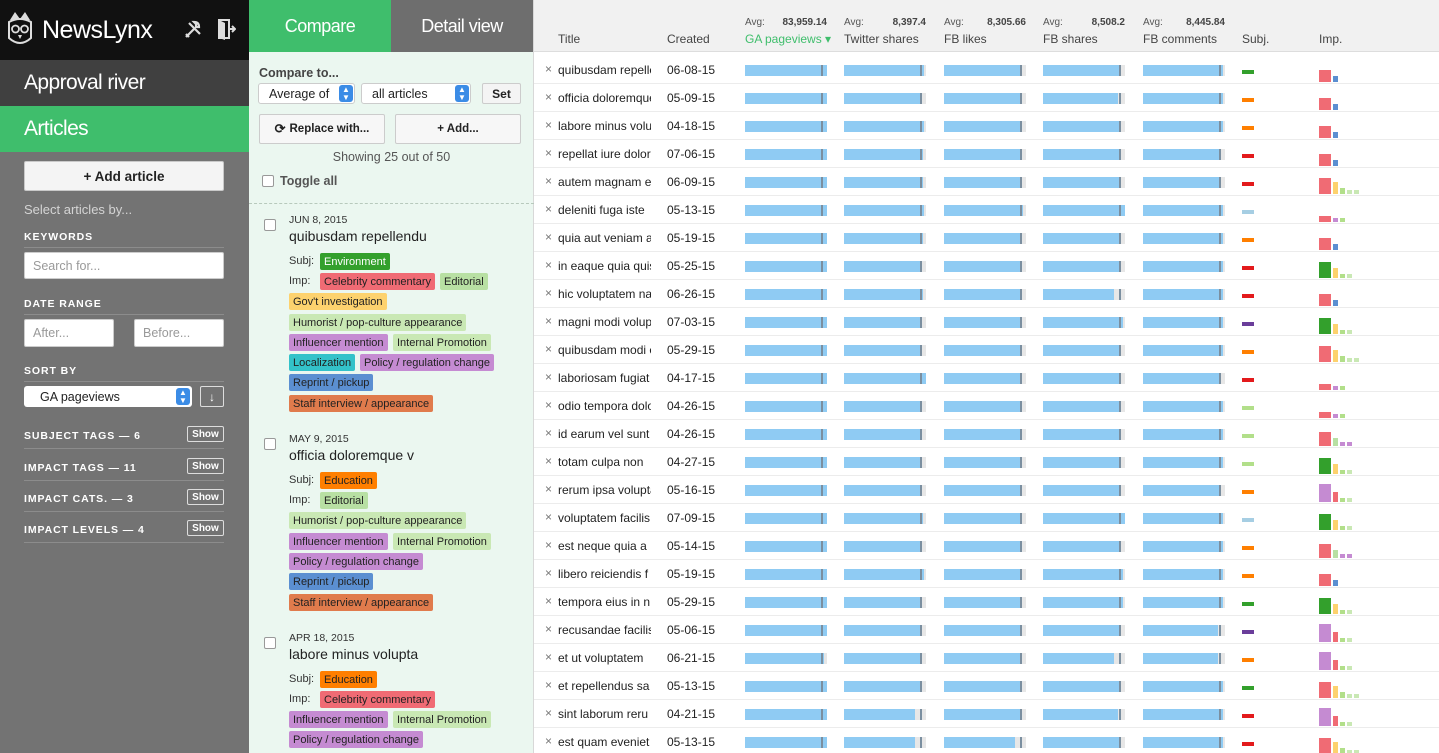  What do you see at coordinates (20, 30) in the screenshot?
I see `owl-logo-icon` at bounding box center [20, 30].